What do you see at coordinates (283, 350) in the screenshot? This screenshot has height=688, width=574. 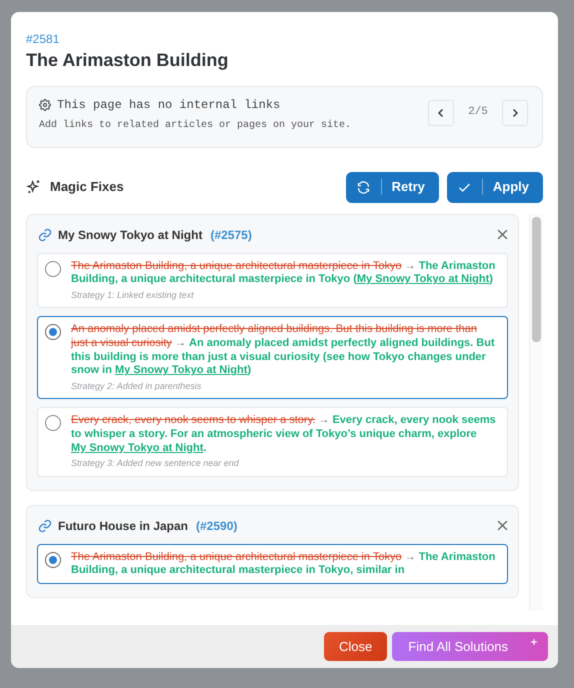 I see `suggestion-text: An anomaly placed amidst perfectly aligned buildings. But this building is more than just a visual curiosity → An anomaly placed amidst perfectly aligned buildings. But this building is more than just a visual curiosity (see how Tokyo changes under snow in My Snowy Tokyo at Night)` at bounding box center [283, 350].